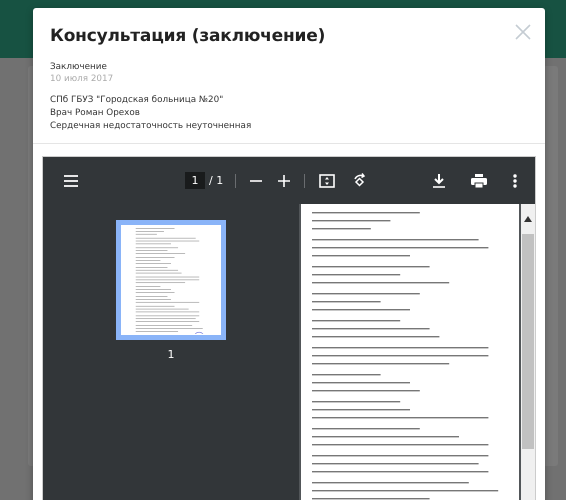 The height and width of the screenshot is (500, 566). I want to click on document-date: 10 июля 2017, so click(82, 79).